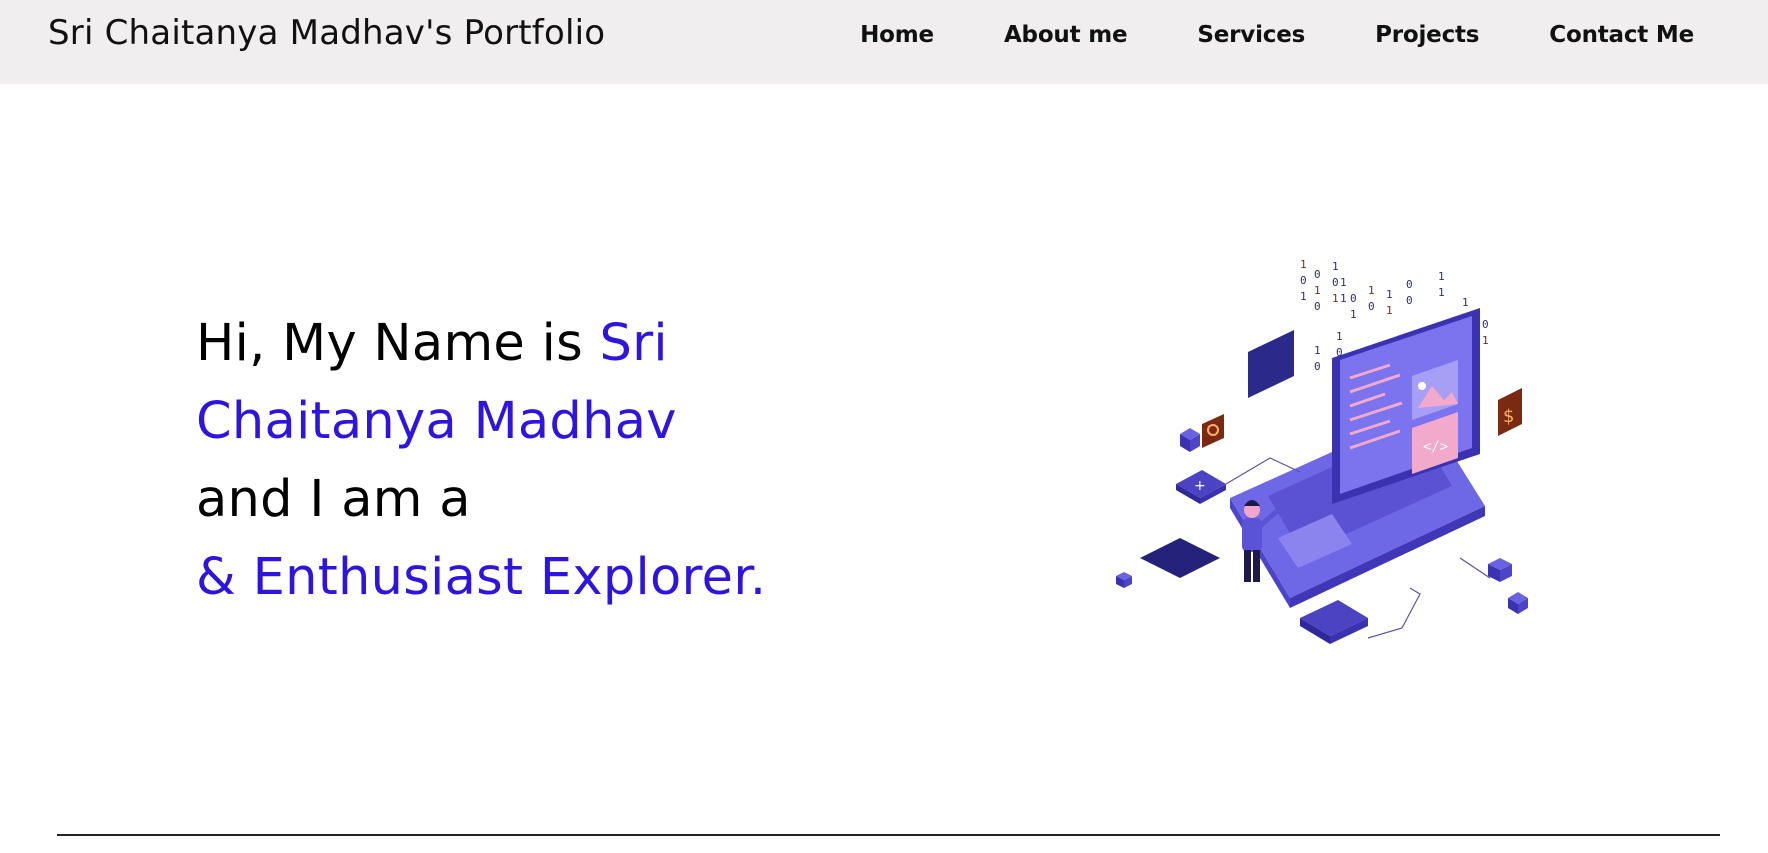 This screenshot has width=1768, height=853. Describe the element at coordinates (1621, 35) in the screenshot. I see `nav-link-contact-me: Contact Me` at that location.